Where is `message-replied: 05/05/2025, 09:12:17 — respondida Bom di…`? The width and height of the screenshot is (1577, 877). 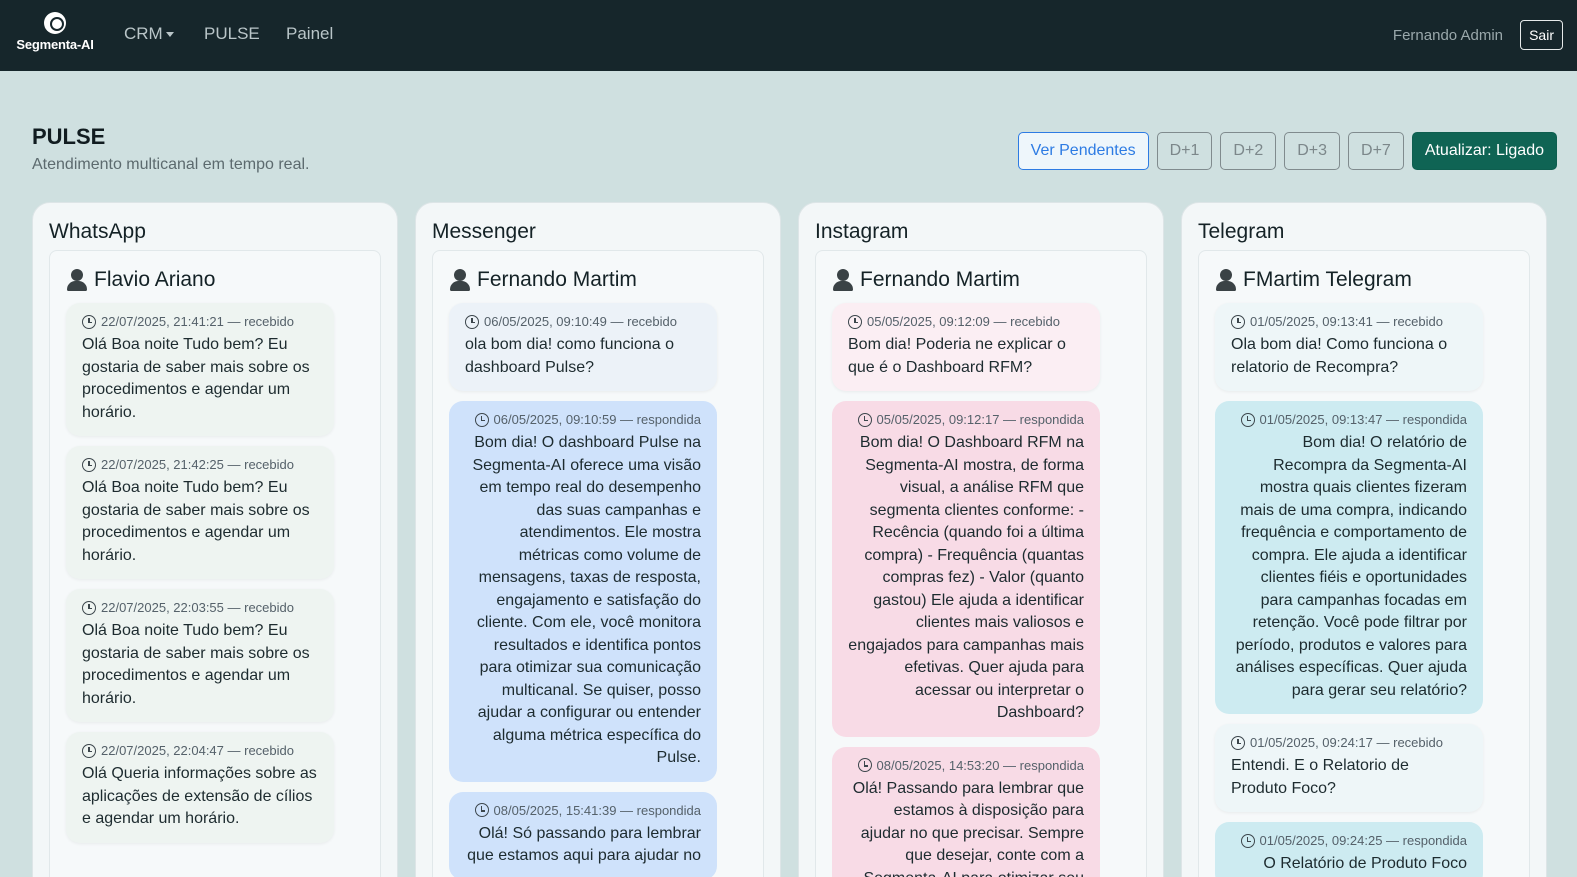
message-replied: 05/05/2025, 09:12:17 — respondida Bom di… is located at coordinates (966, 569).